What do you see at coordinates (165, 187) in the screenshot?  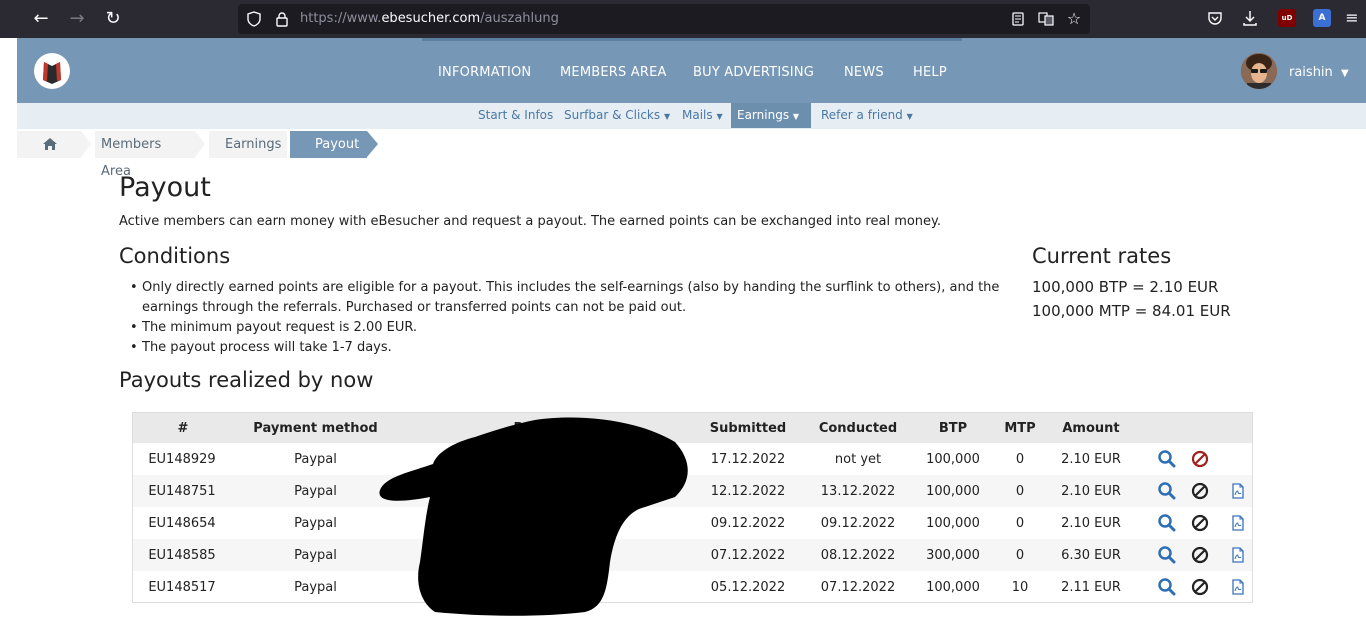 I see `page-title: Payout` at bounding box center [165, 187].